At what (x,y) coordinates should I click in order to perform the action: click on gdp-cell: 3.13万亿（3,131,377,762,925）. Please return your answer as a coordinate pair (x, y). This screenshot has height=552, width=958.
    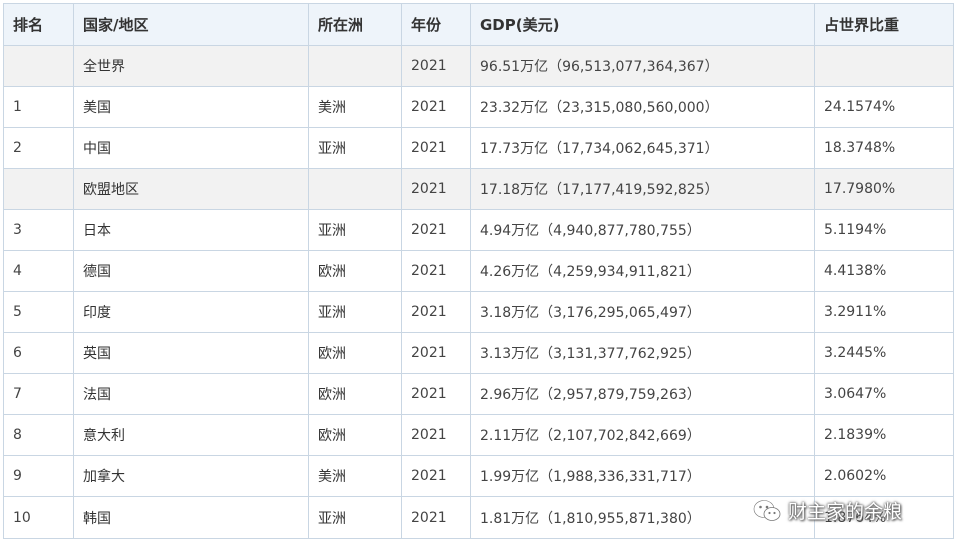
    Looking at the image, I should click on (642, 353).